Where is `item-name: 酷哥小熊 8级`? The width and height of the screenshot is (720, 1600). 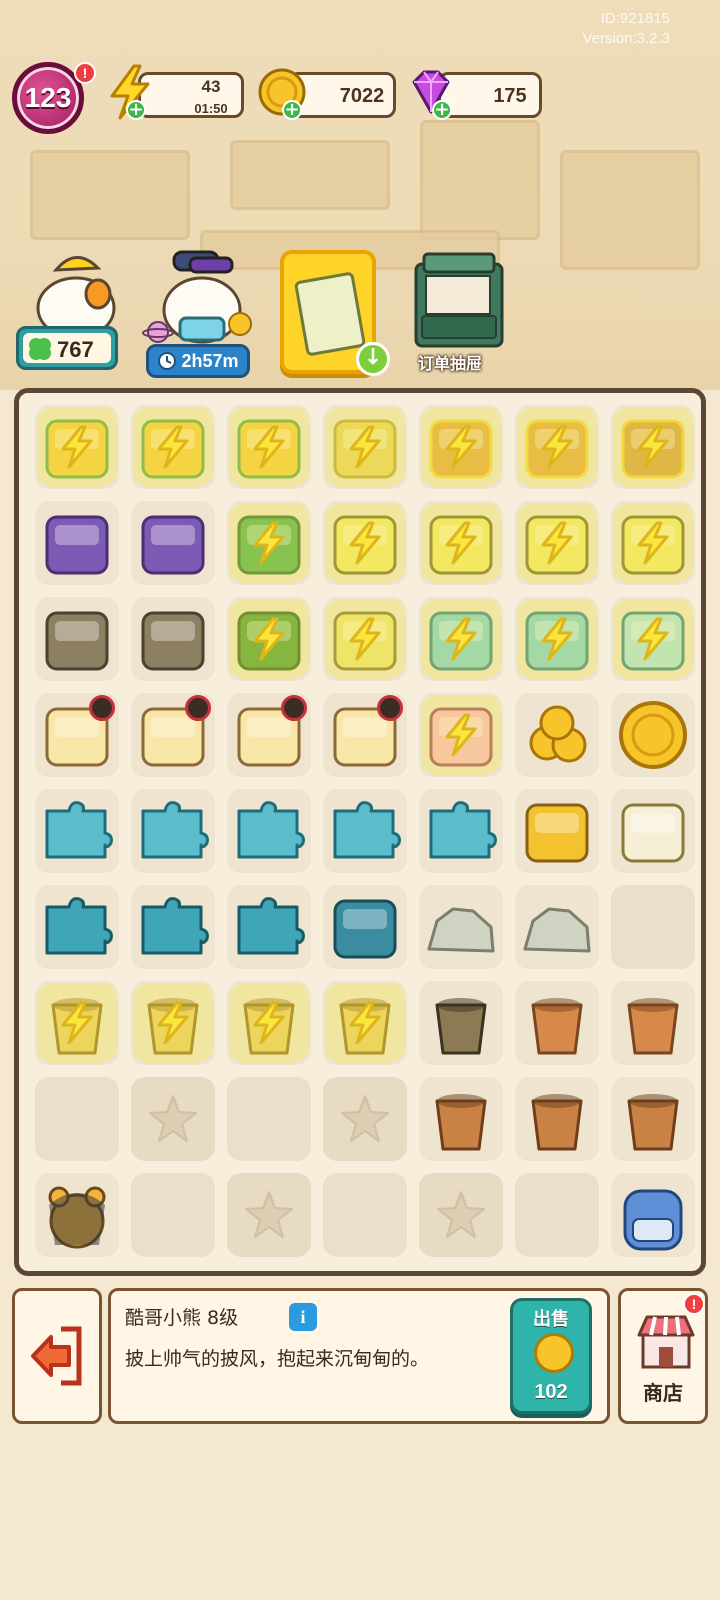 item-name: 酷哥小熊 8级 is located at coordinates (182, 1318).